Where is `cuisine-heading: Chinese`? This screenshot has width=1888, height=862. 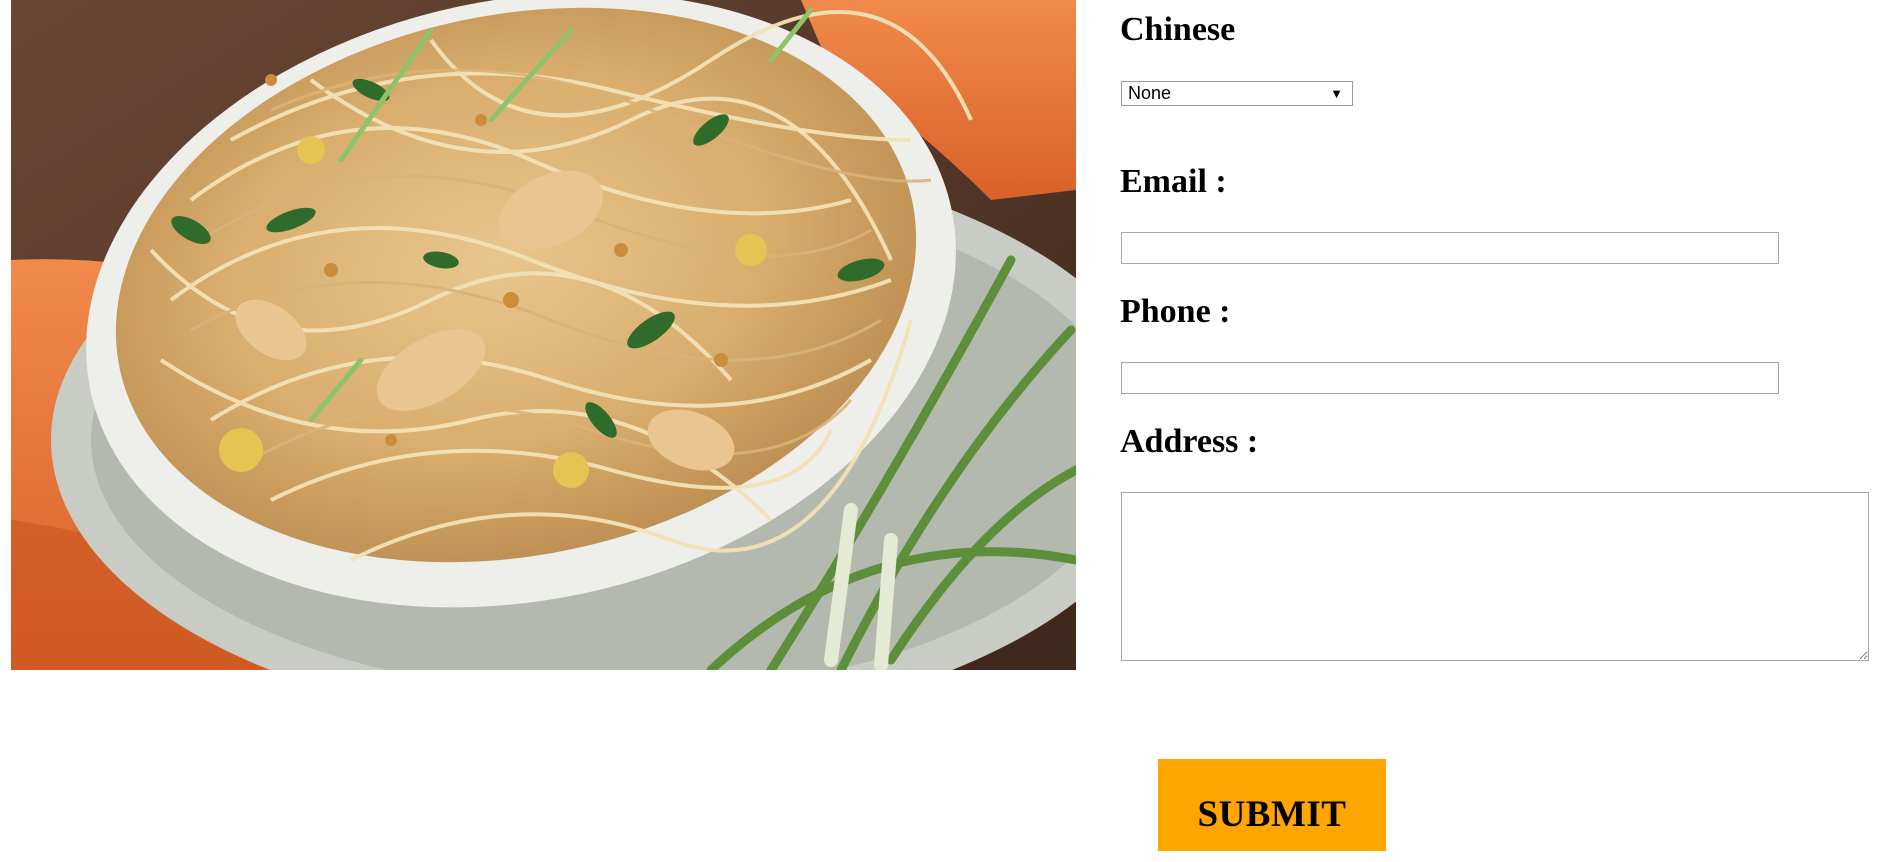 cuisine-heading: Chinese is located at coordinates (1178, 29).